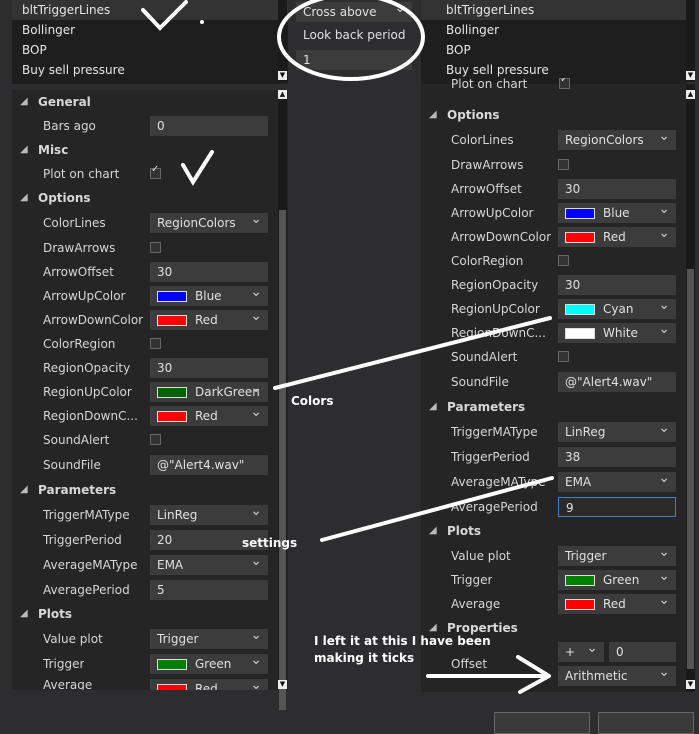  Describe the element at coordinates (354, 35) in the screenshot. I see `lookback-label: Look back period` at that location.